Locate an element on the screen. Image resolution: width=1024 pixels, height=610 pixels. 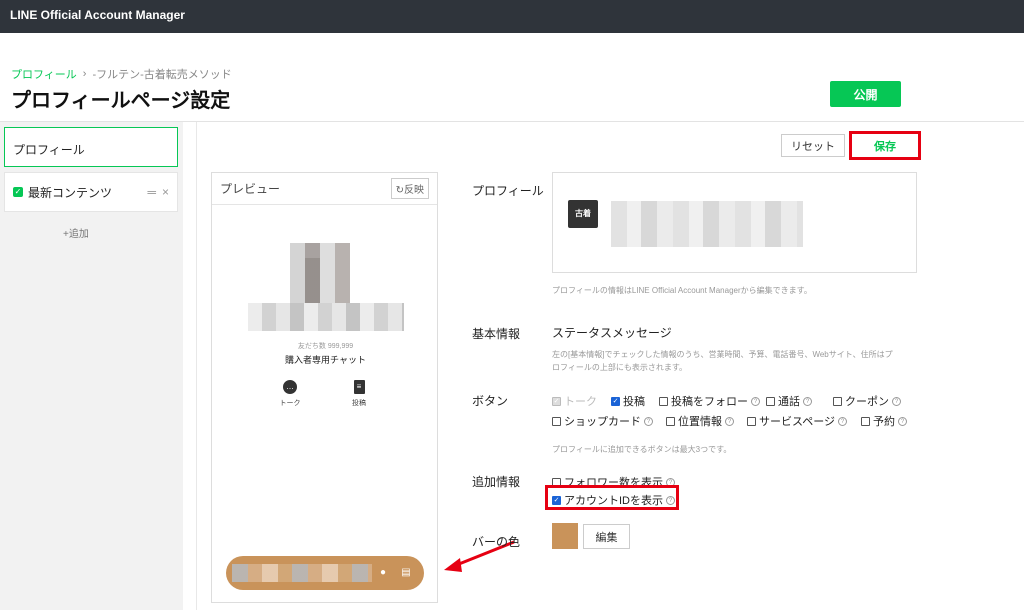
profile-card: 古着 is located at coordinates (734, 222).